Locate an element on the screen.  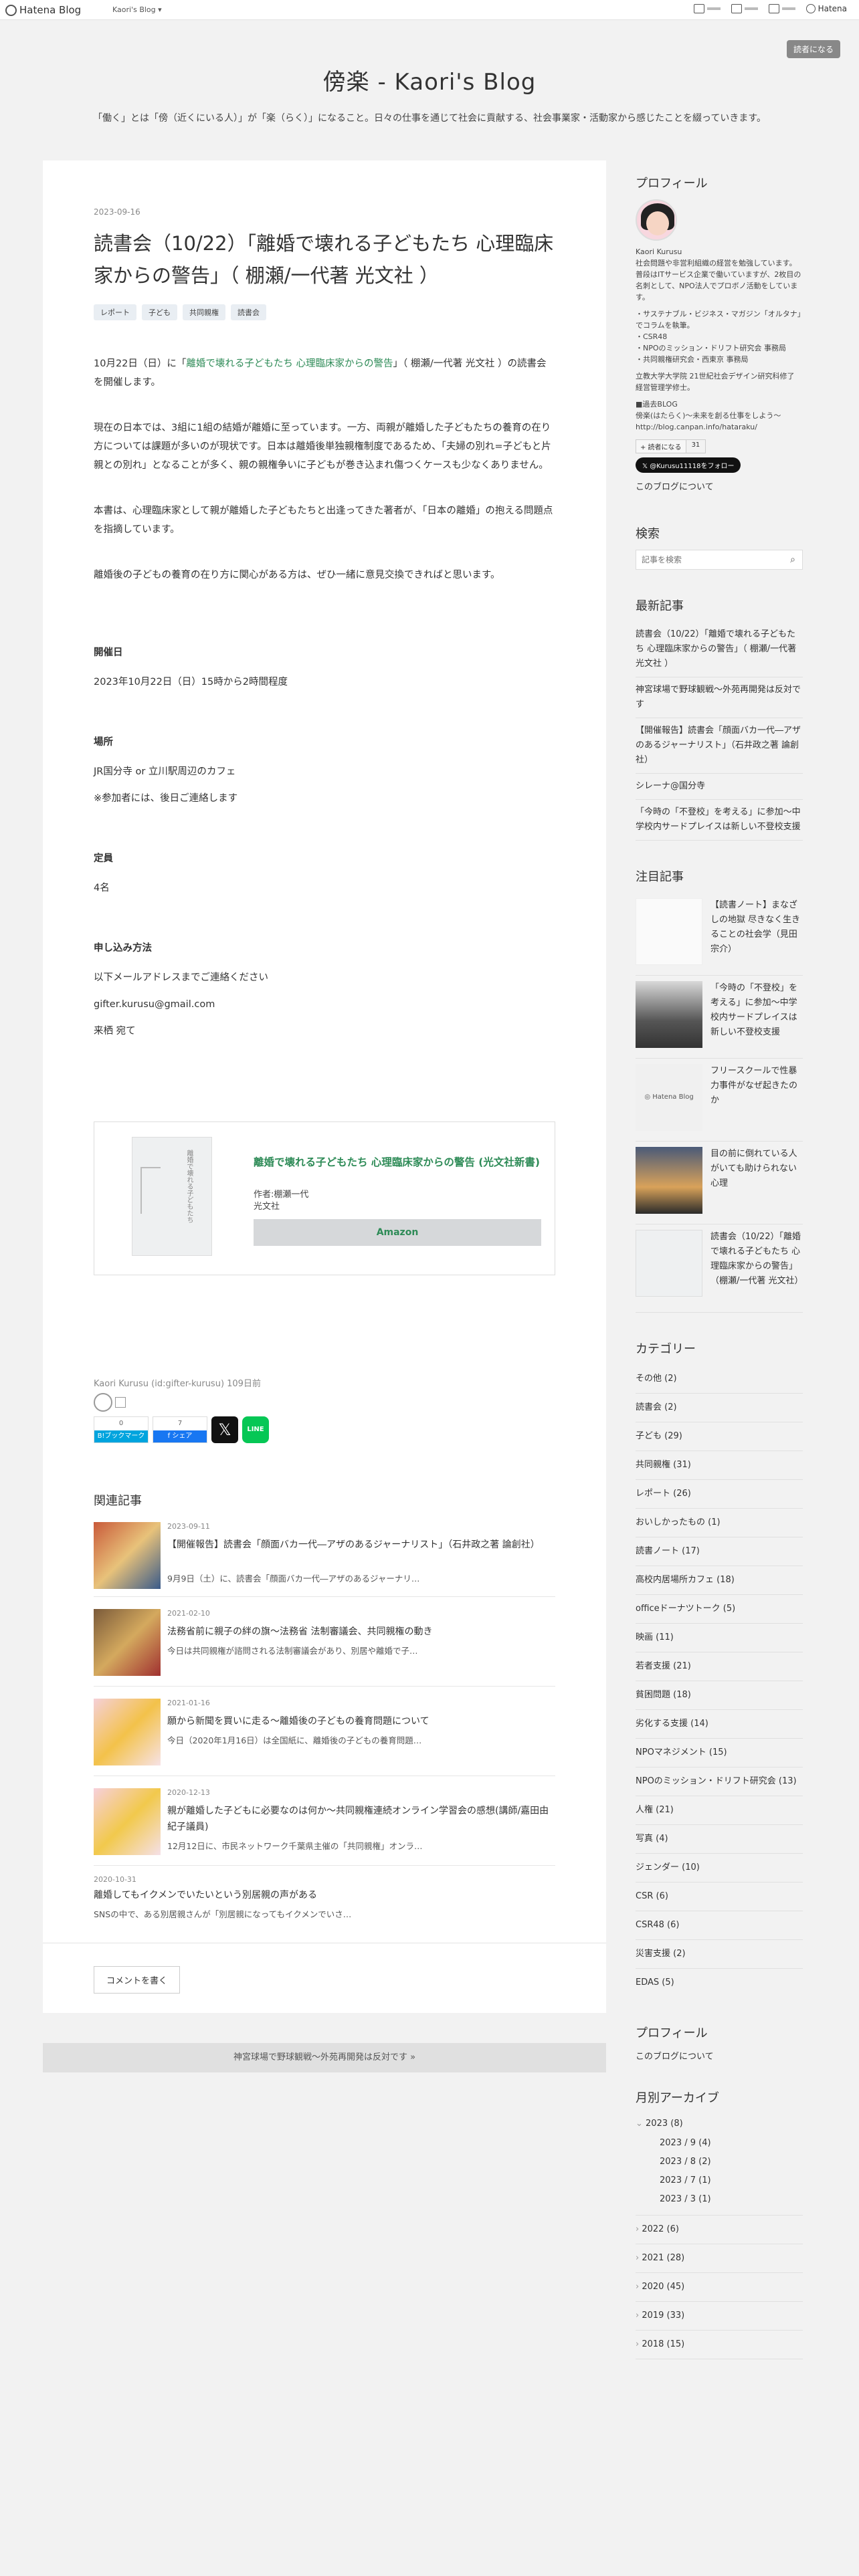
next-entry-link: 神宮球場で野球観戦〜外苑再開発は反対です » is located at coordinates (324, 2057).